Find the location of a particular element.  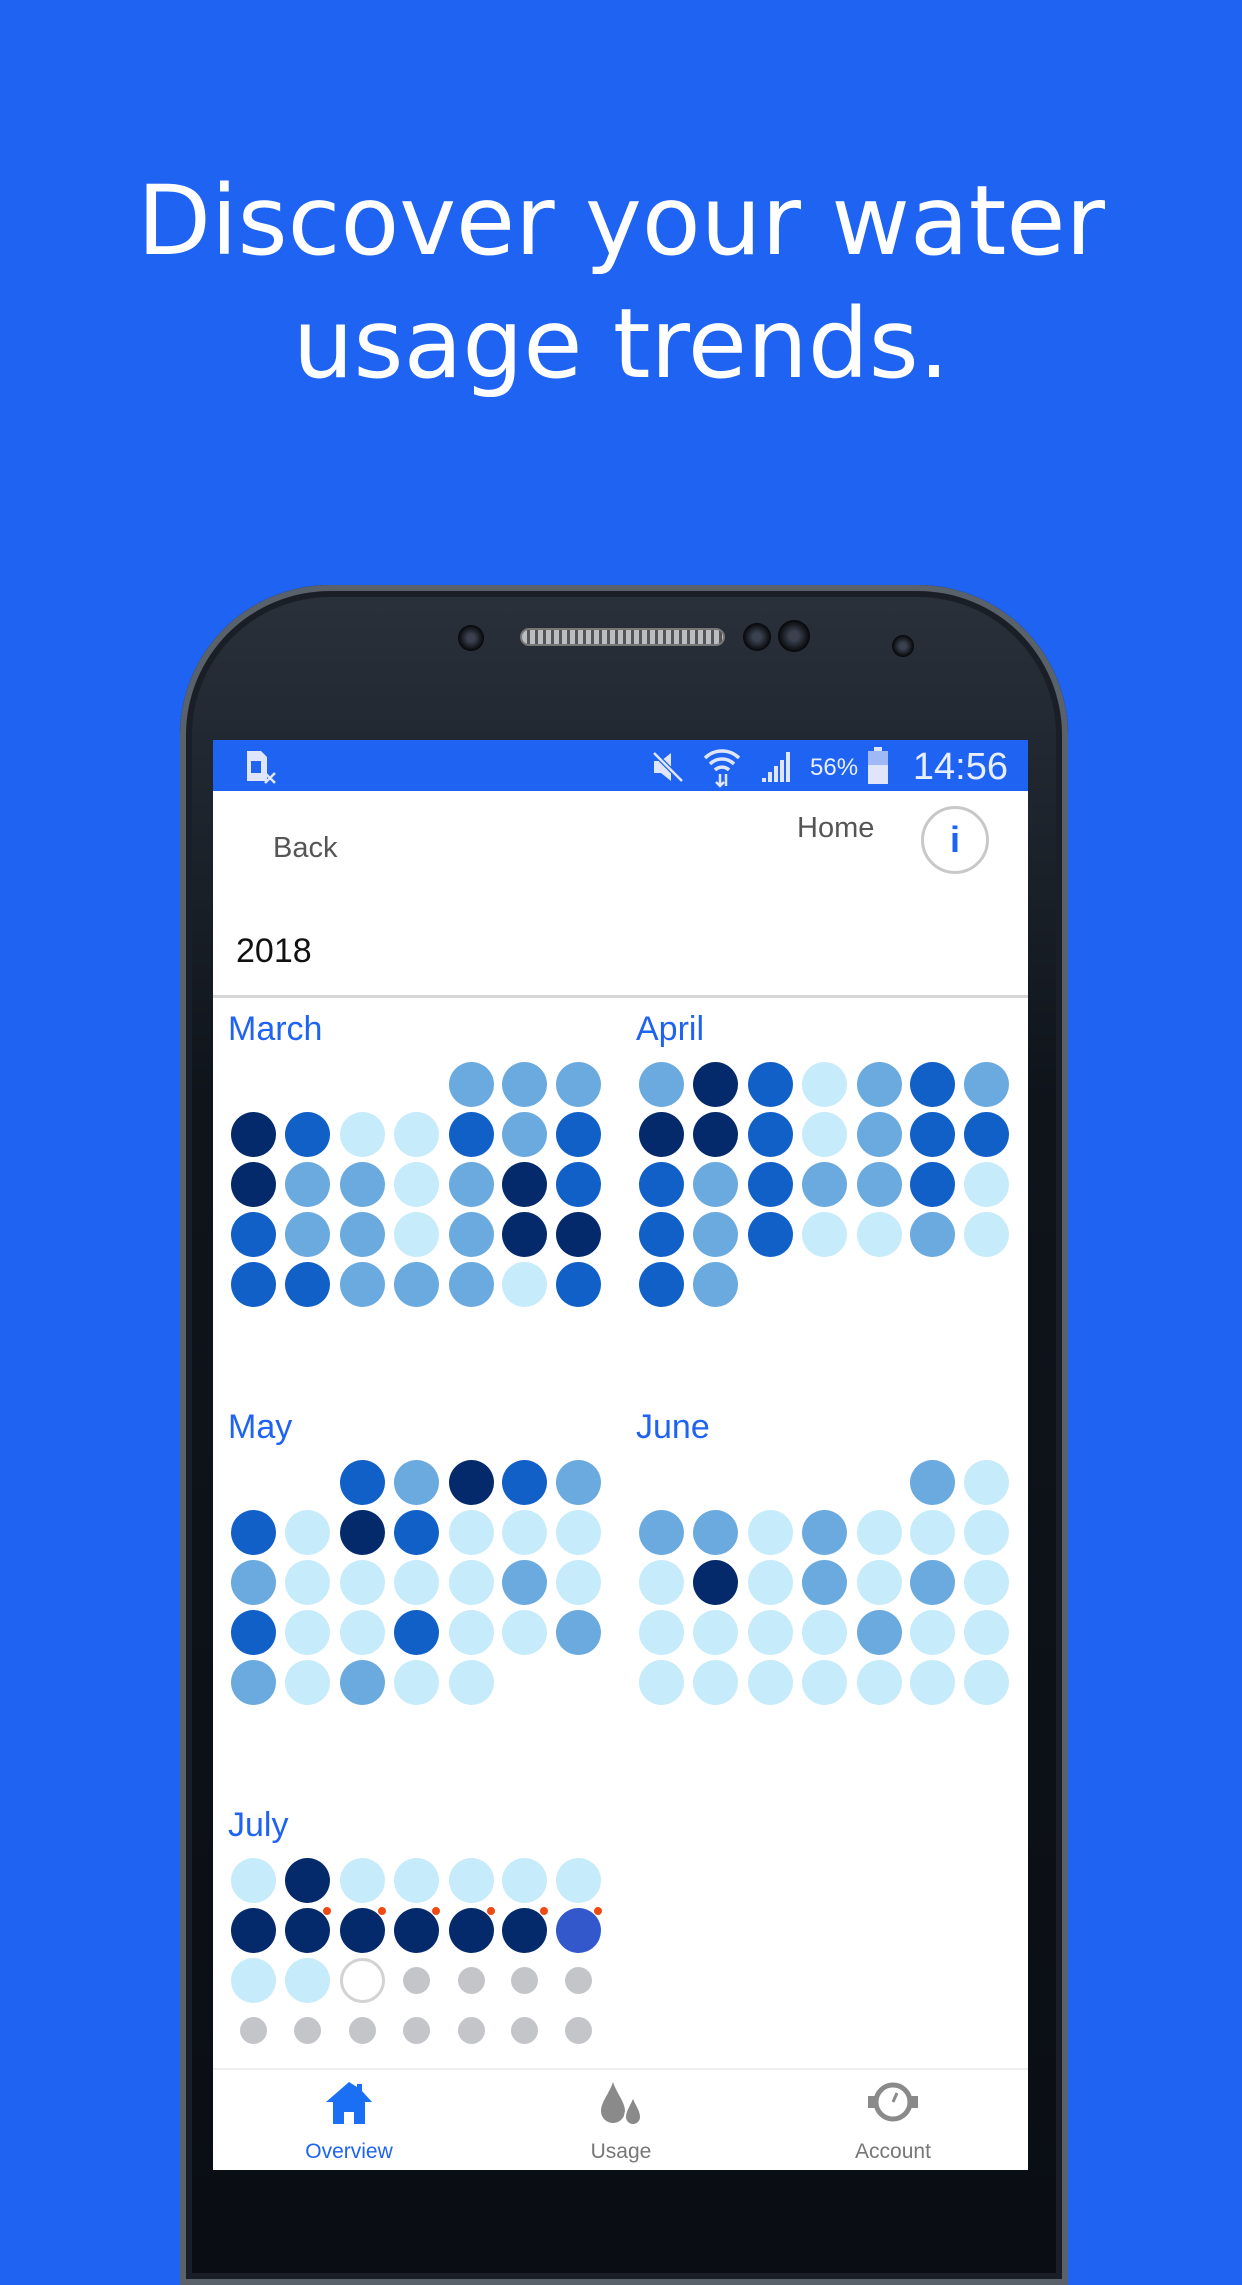

home-button: Home is located at coordinates (835, 828).